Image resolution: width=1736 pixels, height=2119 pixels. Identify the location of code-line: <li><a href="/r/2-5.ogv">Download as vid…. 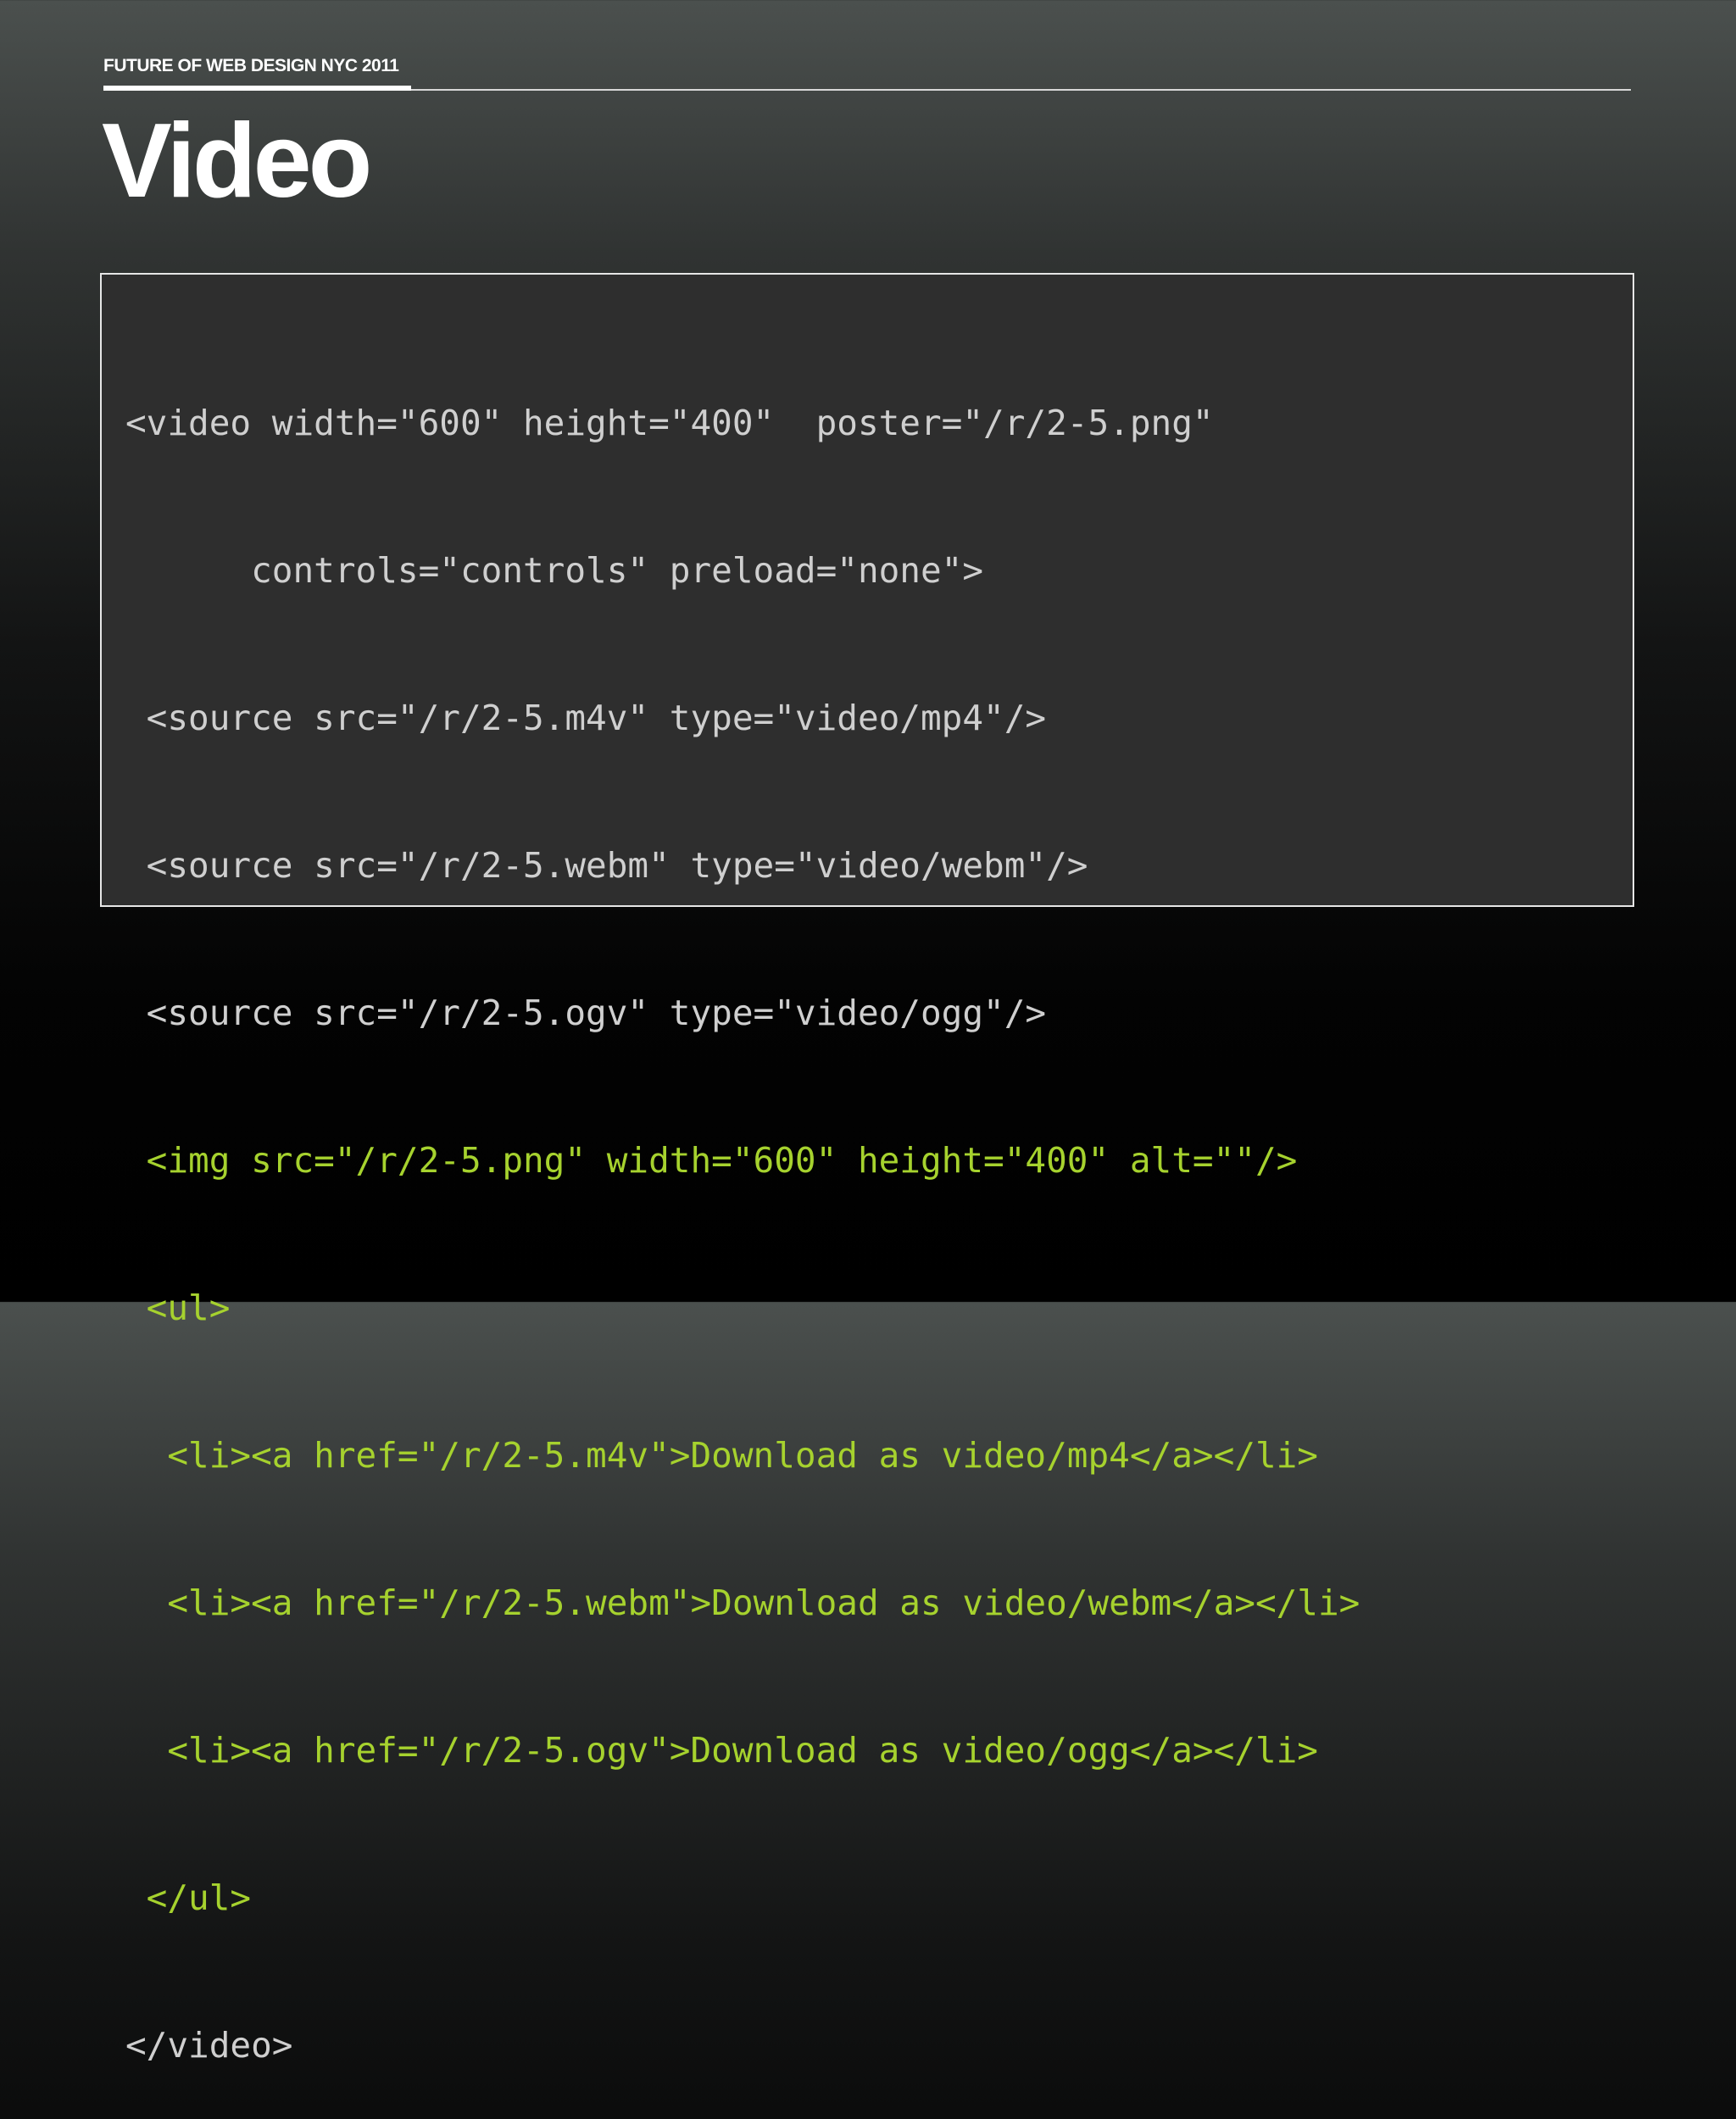
(721, 1751).